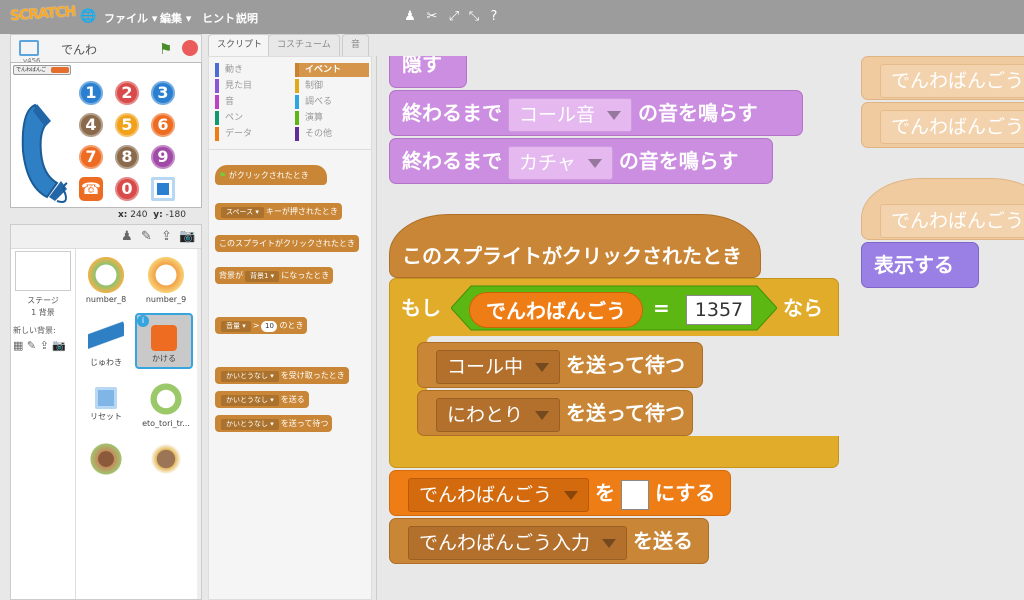 This screenshot has height=600, width=1024. Describe the element at coordinates (130, 18) in the screenshot. I see `menu-file: ファイル ▾` at that location.